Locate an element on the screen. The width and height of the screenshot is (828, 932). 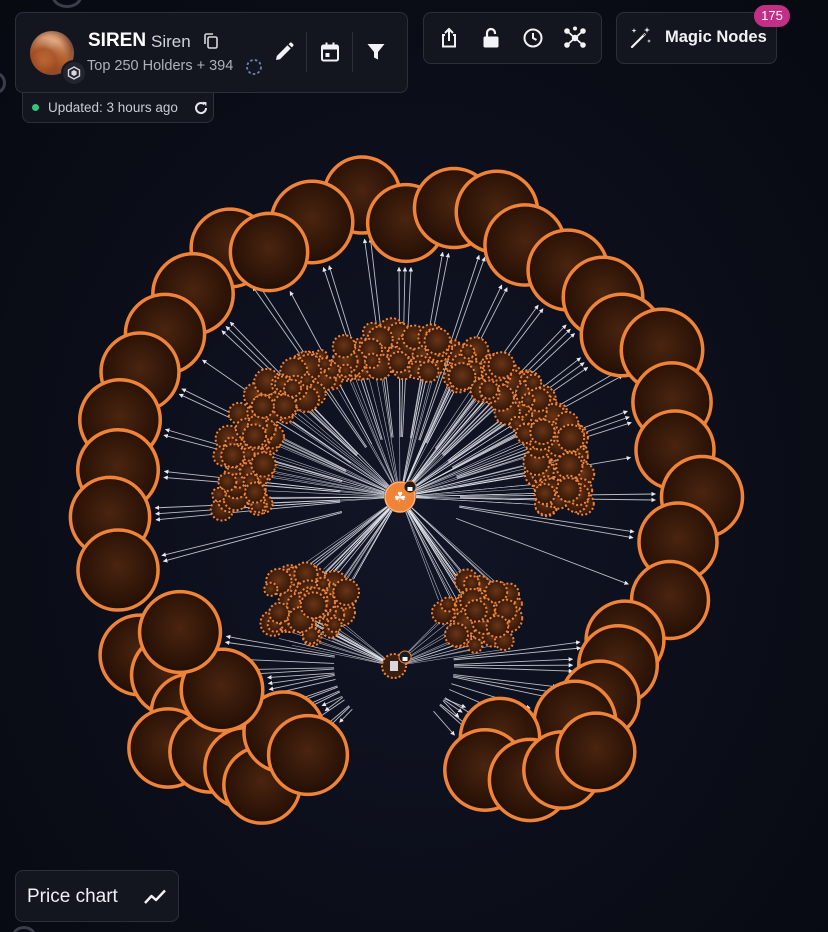
update-status: Updated: 3 hours ago is located at coordinates (118, 108).